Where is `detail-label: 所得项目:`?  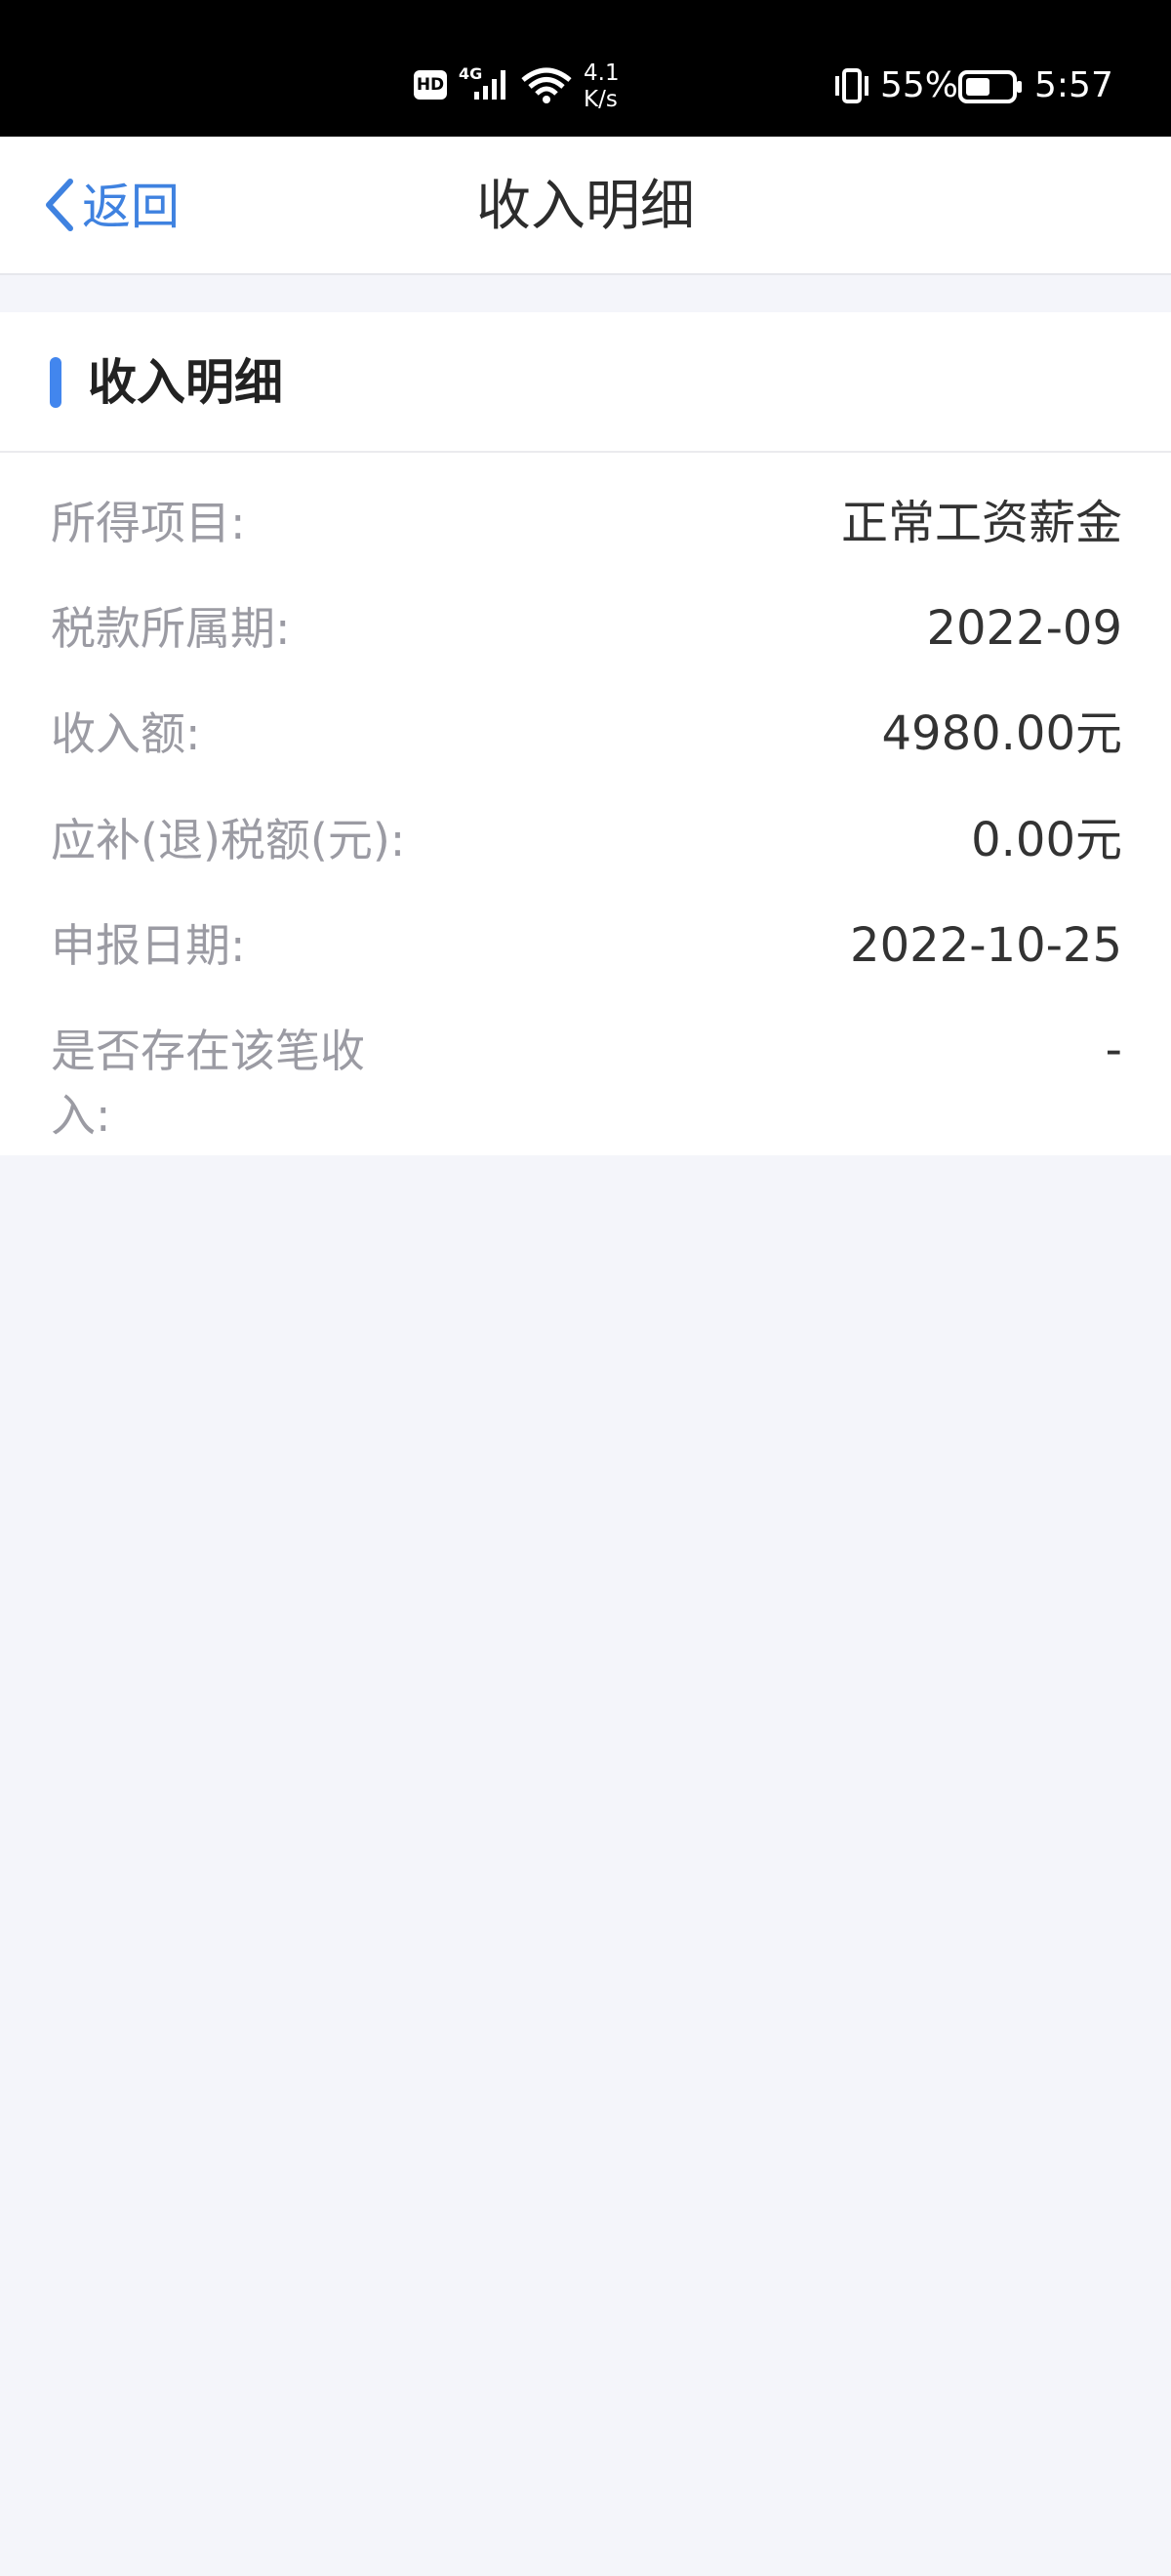
detail-label: 所得项目: is located at coordinates (148, 523).